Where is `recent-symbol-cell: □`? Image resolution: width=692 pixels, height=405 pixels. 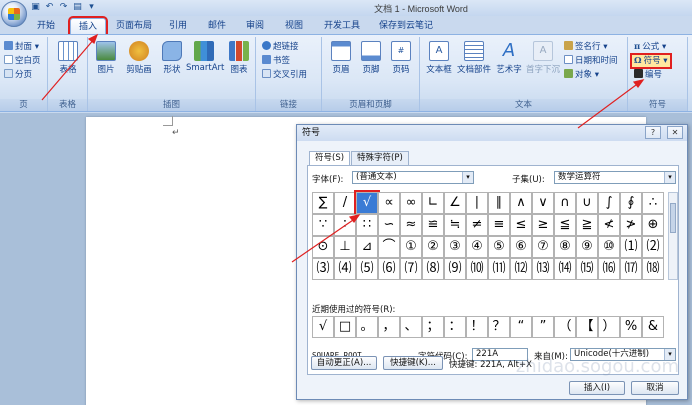 recent-symbol-cell: □ is located at coordinates (345, 327).